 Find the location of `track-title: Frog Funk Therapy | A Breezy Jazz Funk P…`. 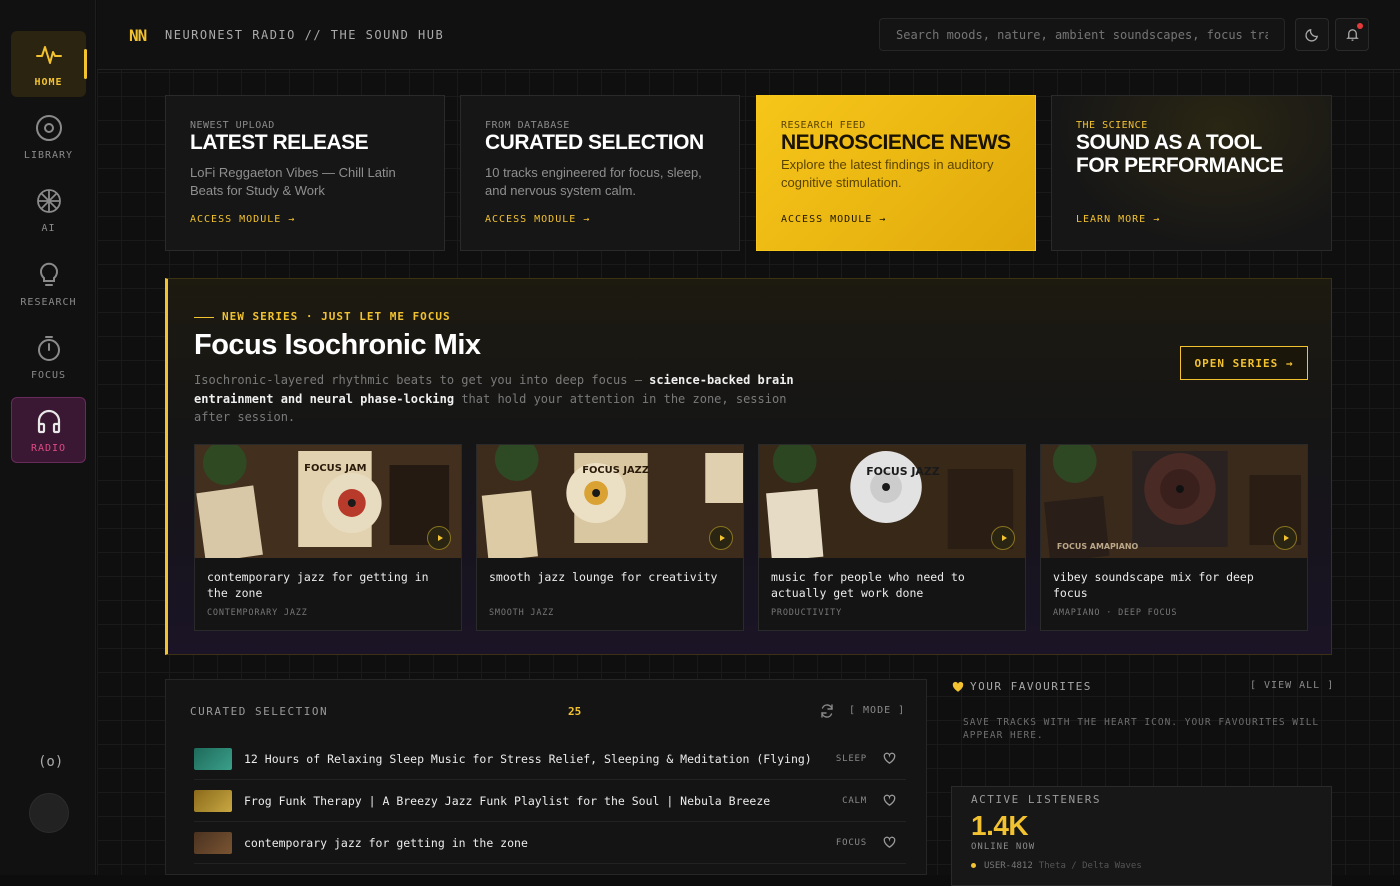

track-title: Frog Funk Therapy | A Breezy Jazz Funk P… is located at coordinates (507, 800).